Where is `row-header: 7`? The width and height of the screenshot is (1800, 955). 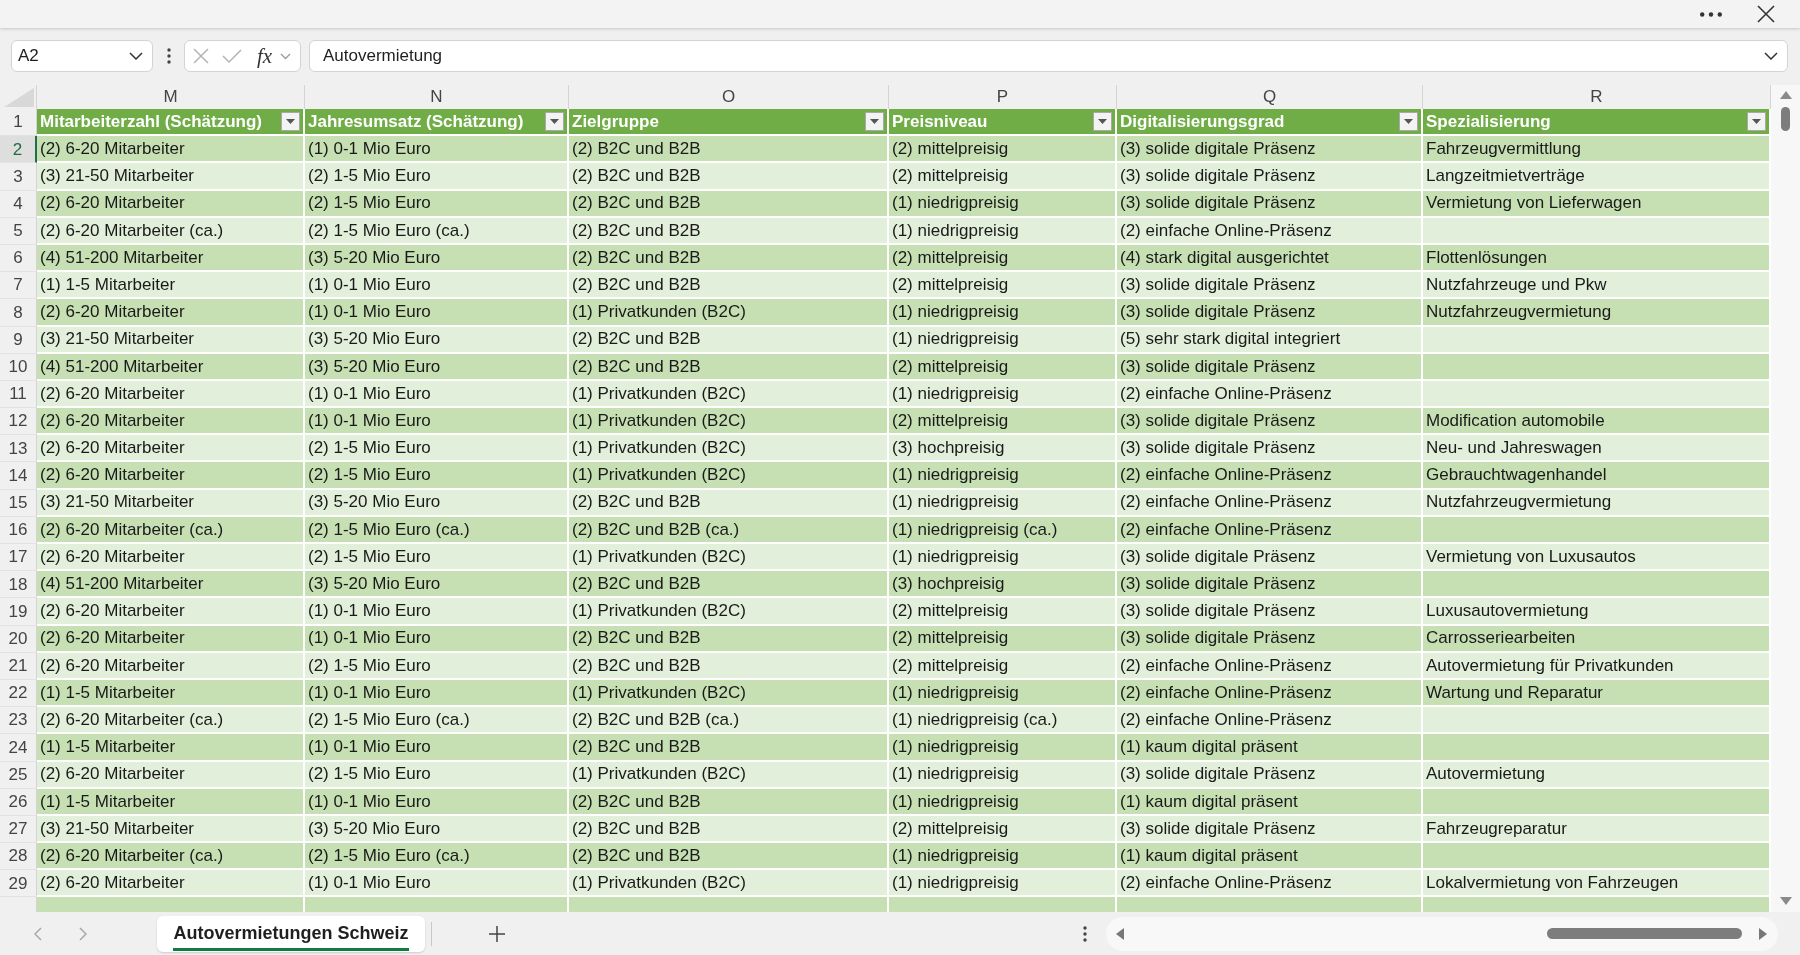
row-header: 7 is located at coordinates (18, 286).